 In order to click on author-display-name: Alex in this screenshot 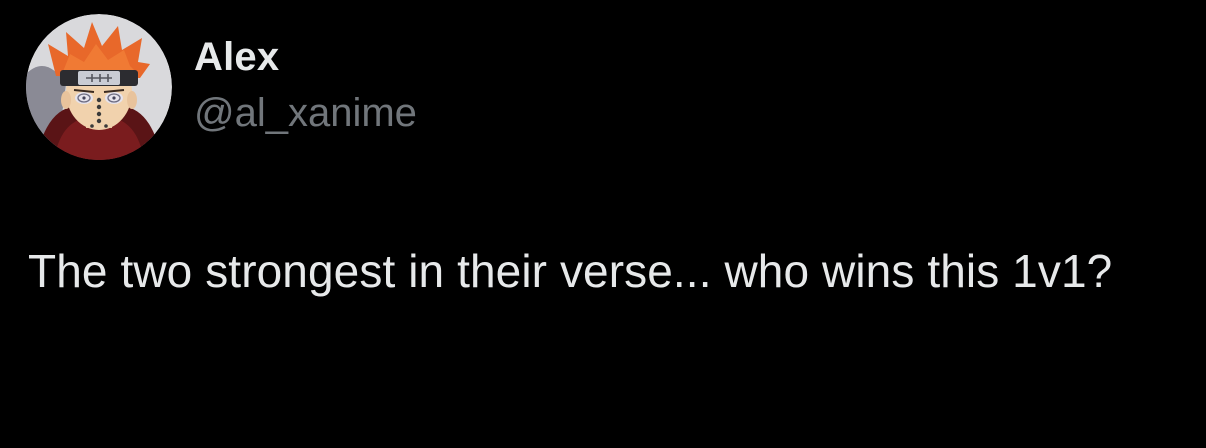, I will do `click(305, 57)`.